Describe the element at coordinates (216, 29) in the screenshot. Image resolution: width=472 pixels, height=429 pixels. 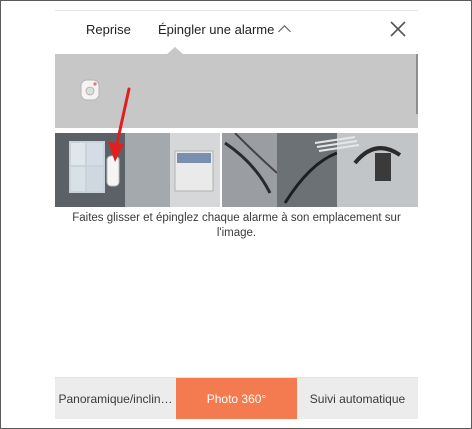
I see `tab-pin-alarm-label: Épingler une alarme` at that location.